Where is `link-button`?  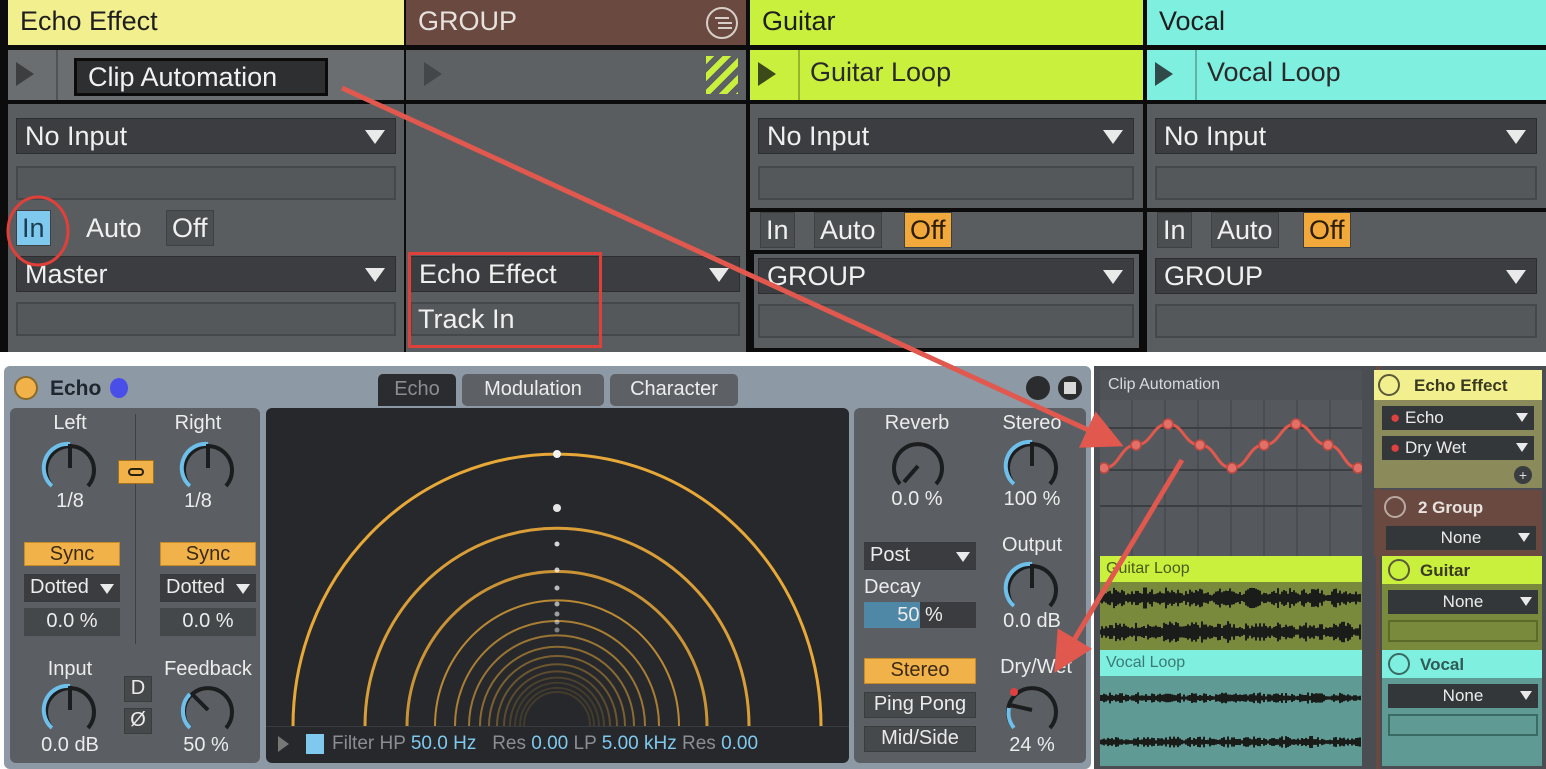 link-button is located at coordinates (136, 472).